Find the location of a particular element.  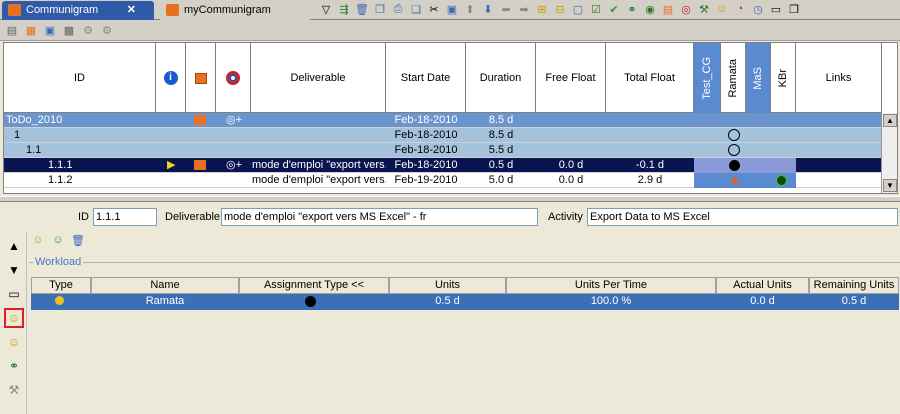

checklist-icon: ☑ is located at coordinates (596, 9).